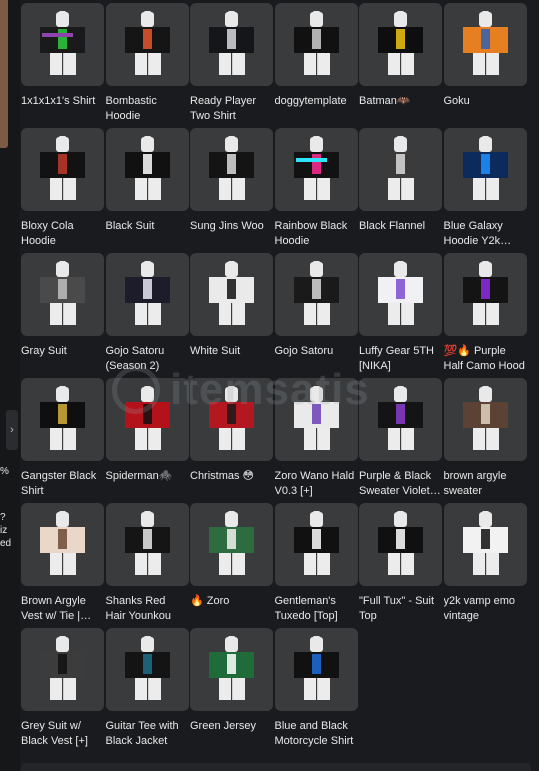  What do you see at coordinates (316, 484) in the screenshot?
I see `item-name: Zoro Wano Hald V0.3 [+]` at bounding box center [316, 484].